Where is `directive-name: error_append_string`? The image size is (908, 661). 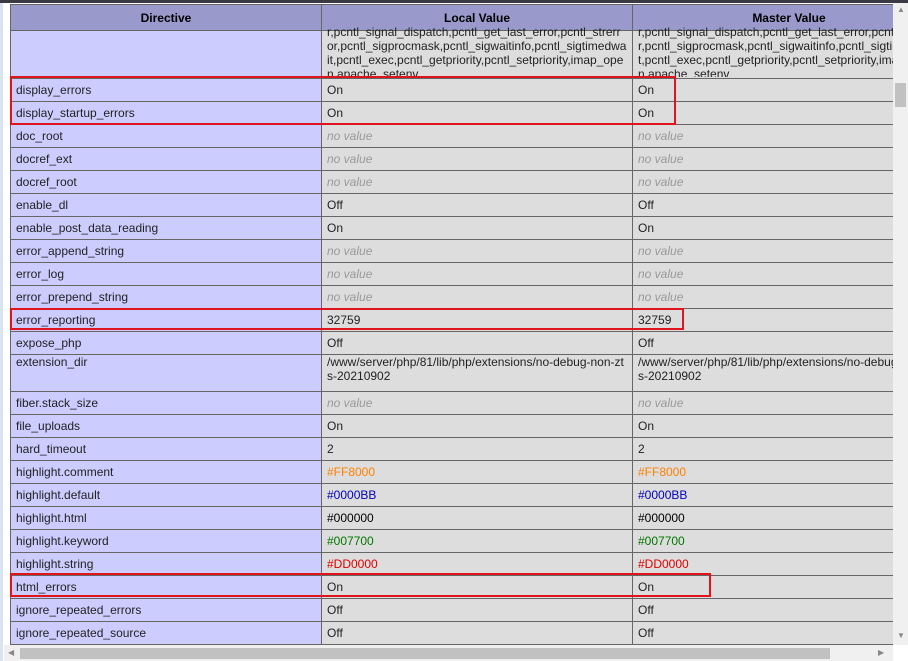 directive-name: error_append_string is located at coordinates (166, 251).